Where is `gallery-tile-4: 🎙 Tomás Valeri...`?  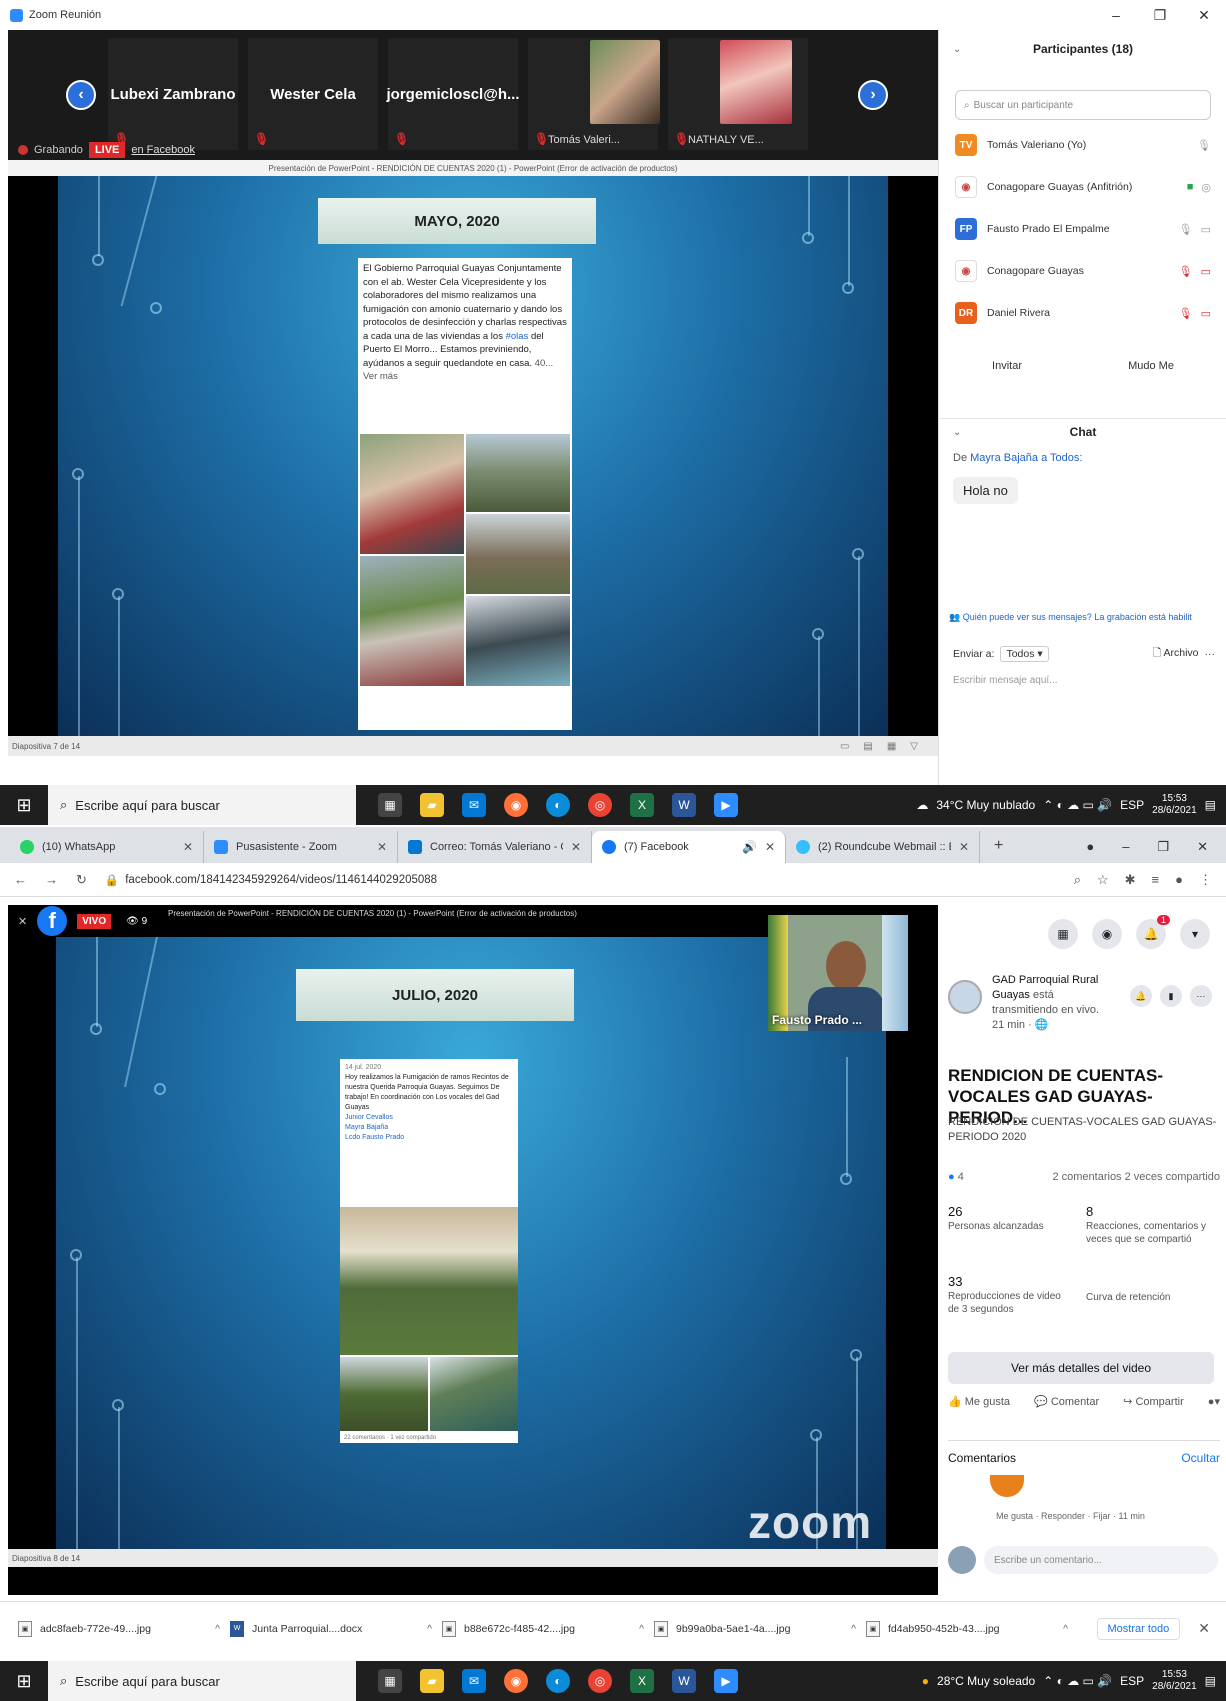
gallery-tile-4: 🎙 Tomás Valeri... is located at coordinates (594, 94).